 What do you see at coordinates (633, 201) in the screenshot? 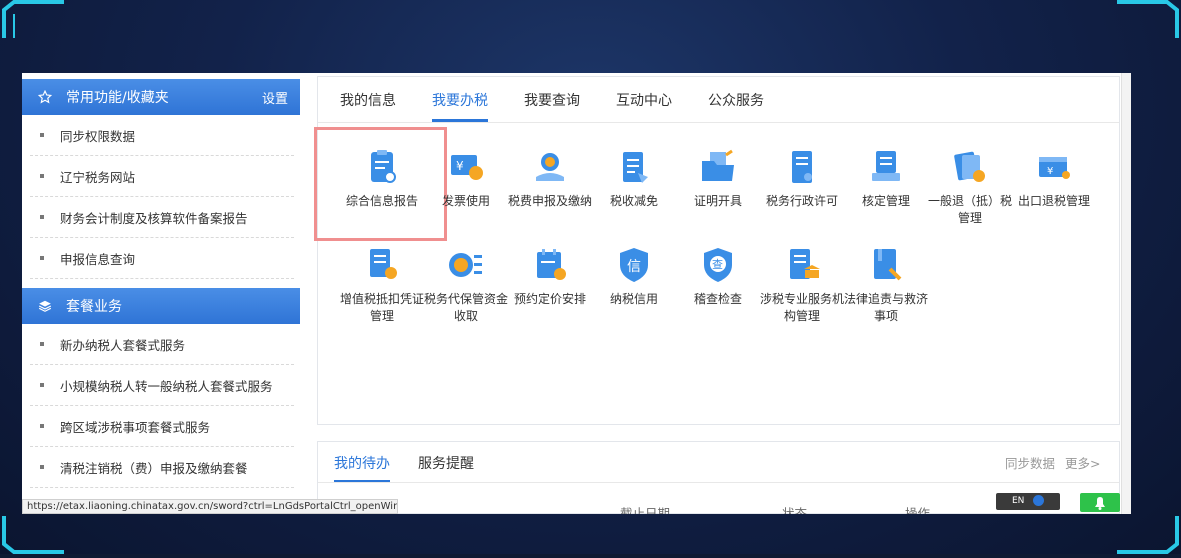
I see `tile-label: 税收减免` at bounding box center [633, 201].